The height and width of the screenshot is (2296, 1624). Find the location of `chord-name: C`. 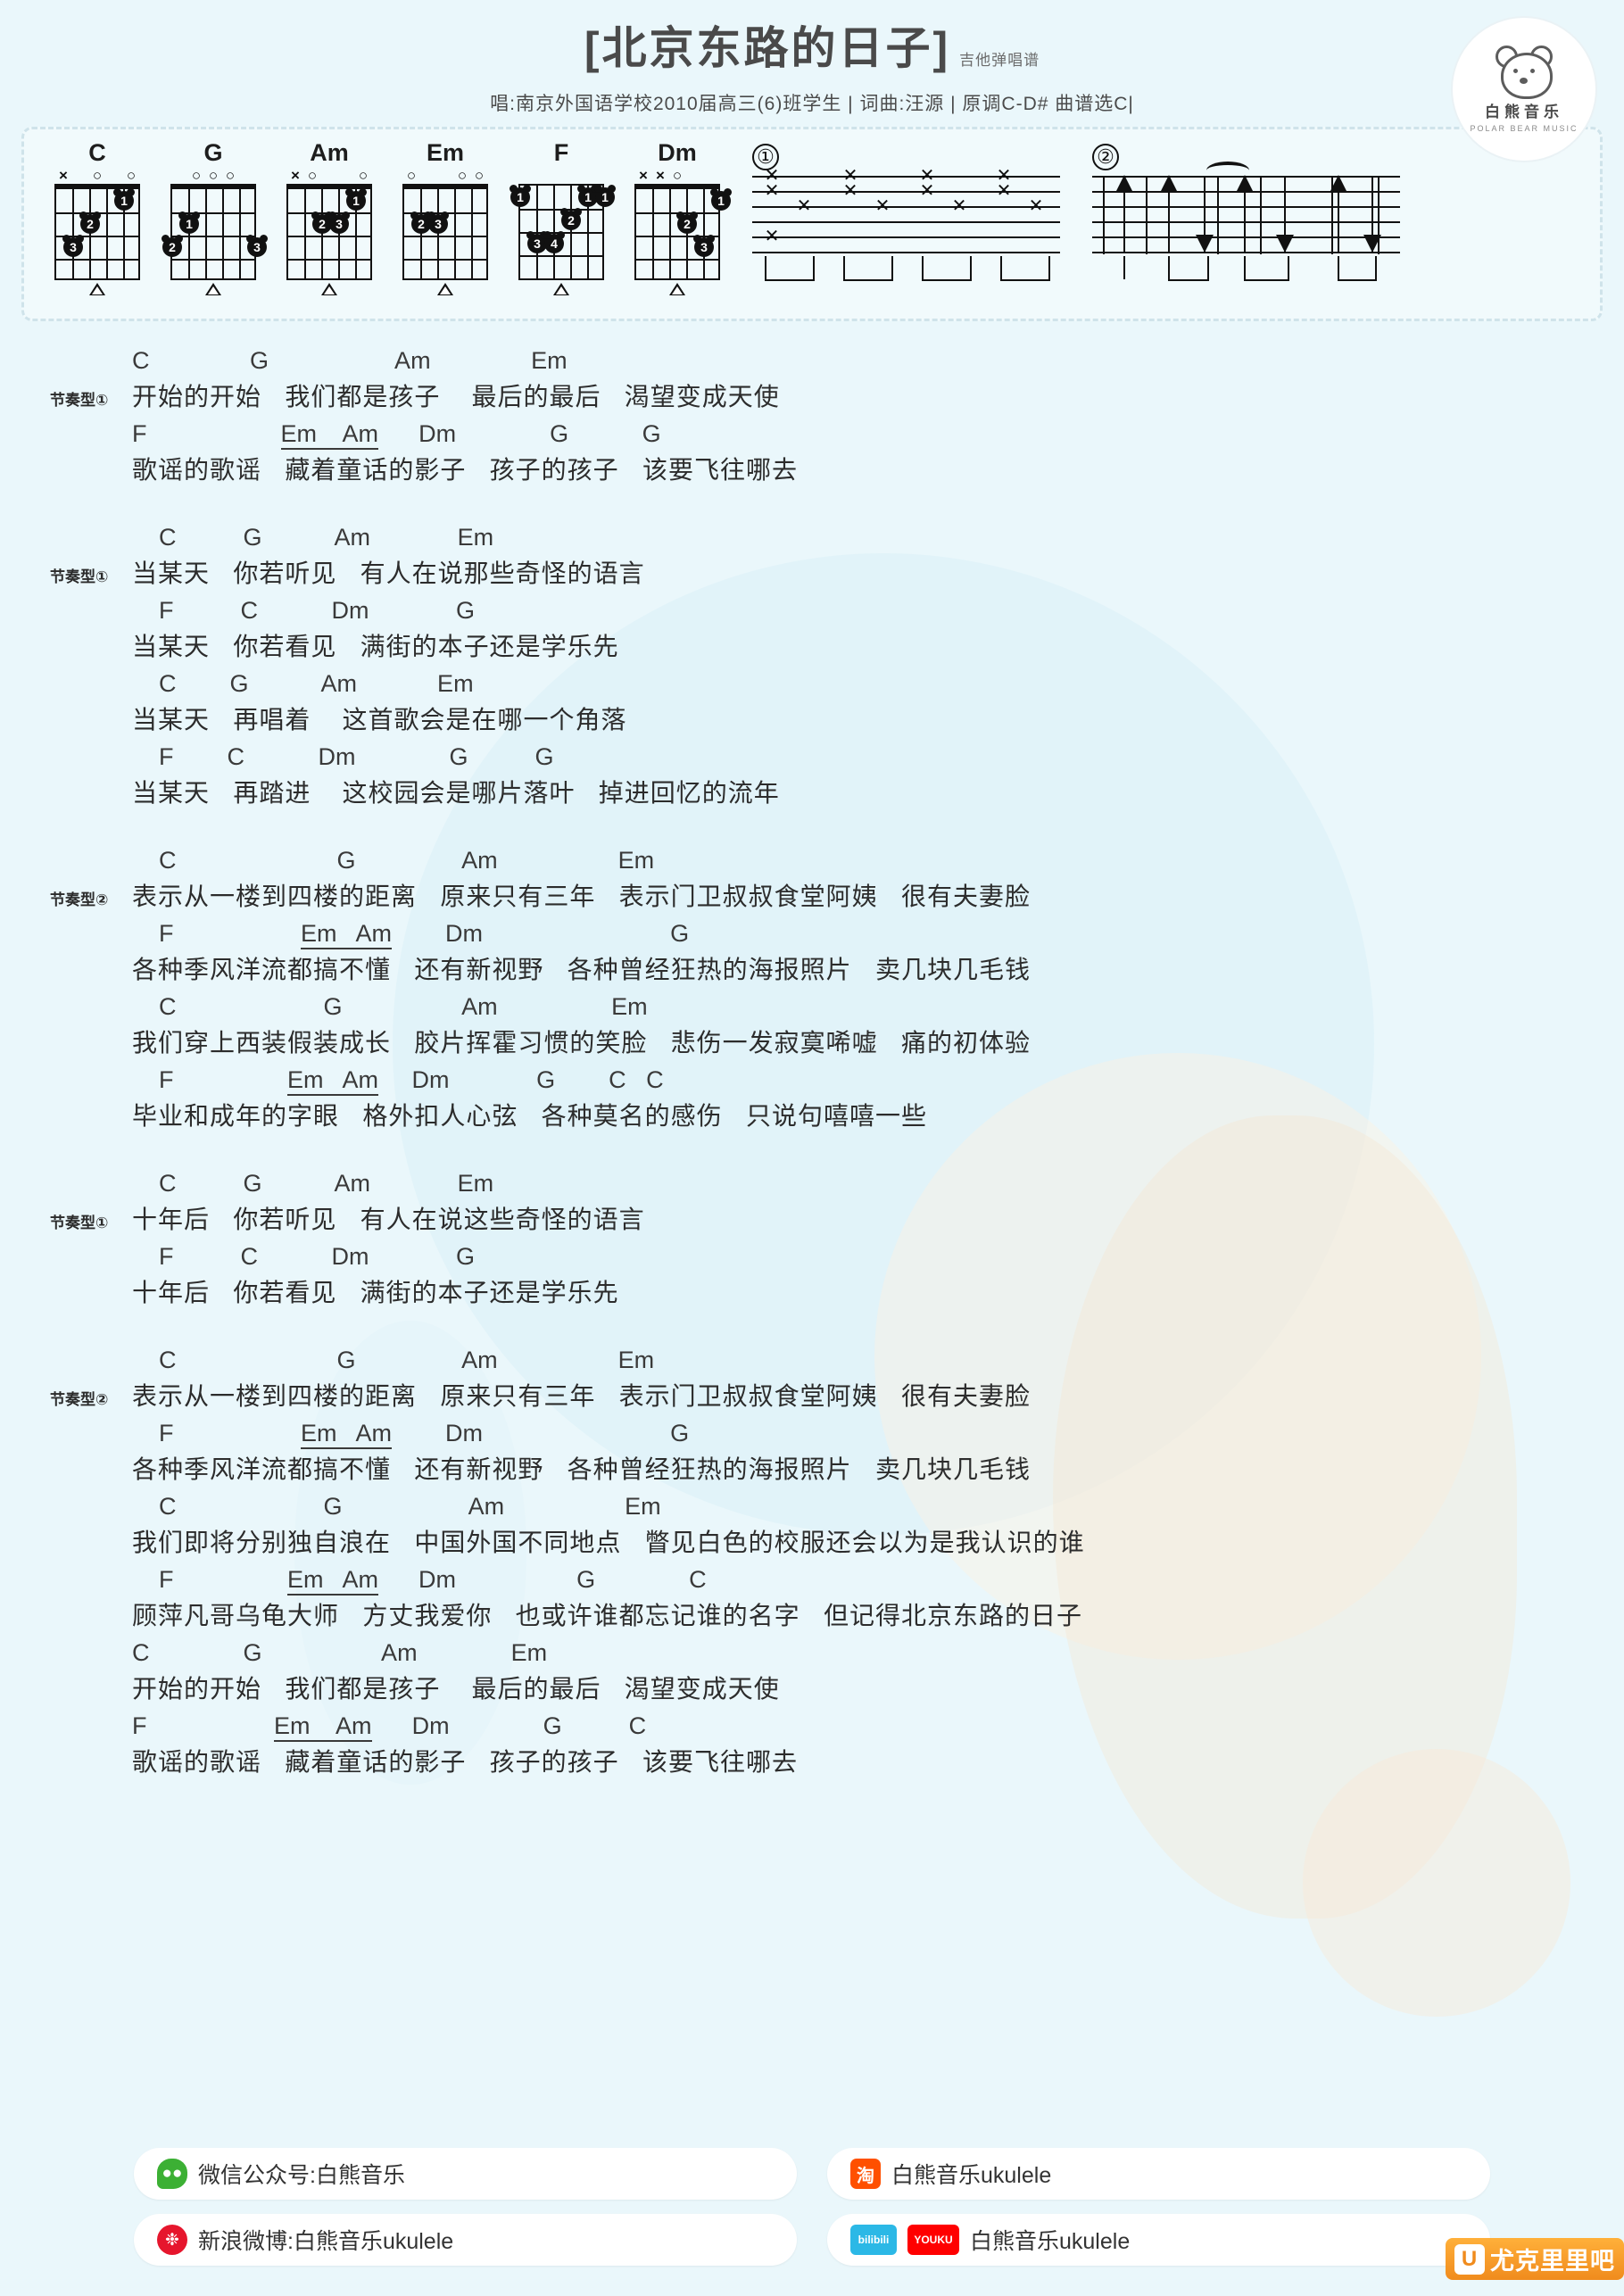

chord-name: C is located at coordinates (97, 153).